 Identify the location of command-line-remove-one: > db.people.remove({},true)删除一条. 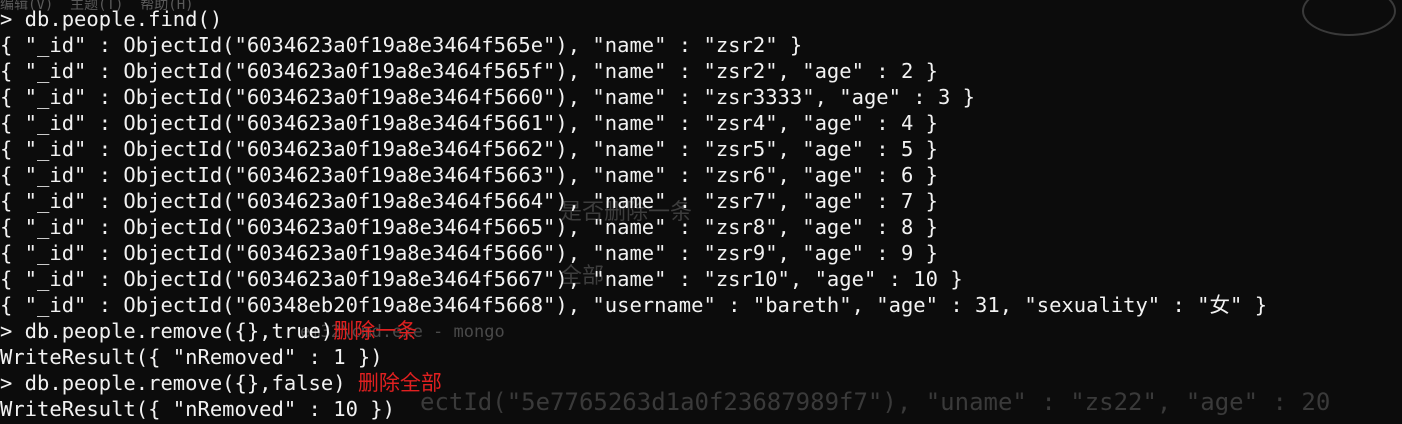
(633, 331).